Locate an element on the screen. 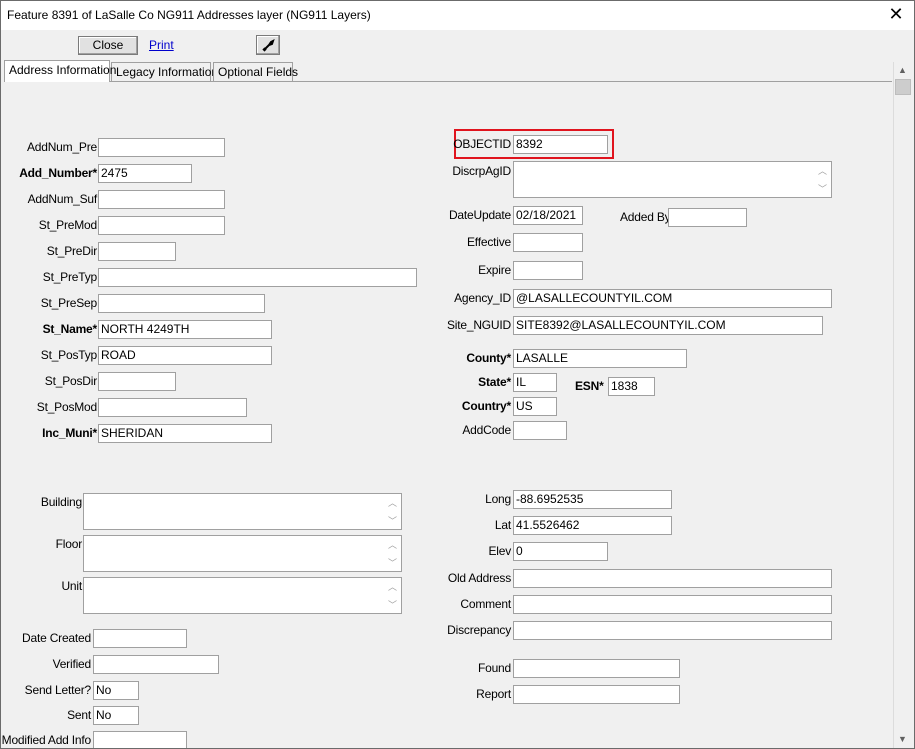 This screenshot has height=749, width=915. esn-label: ESN* is located at coordinates (589, 386).